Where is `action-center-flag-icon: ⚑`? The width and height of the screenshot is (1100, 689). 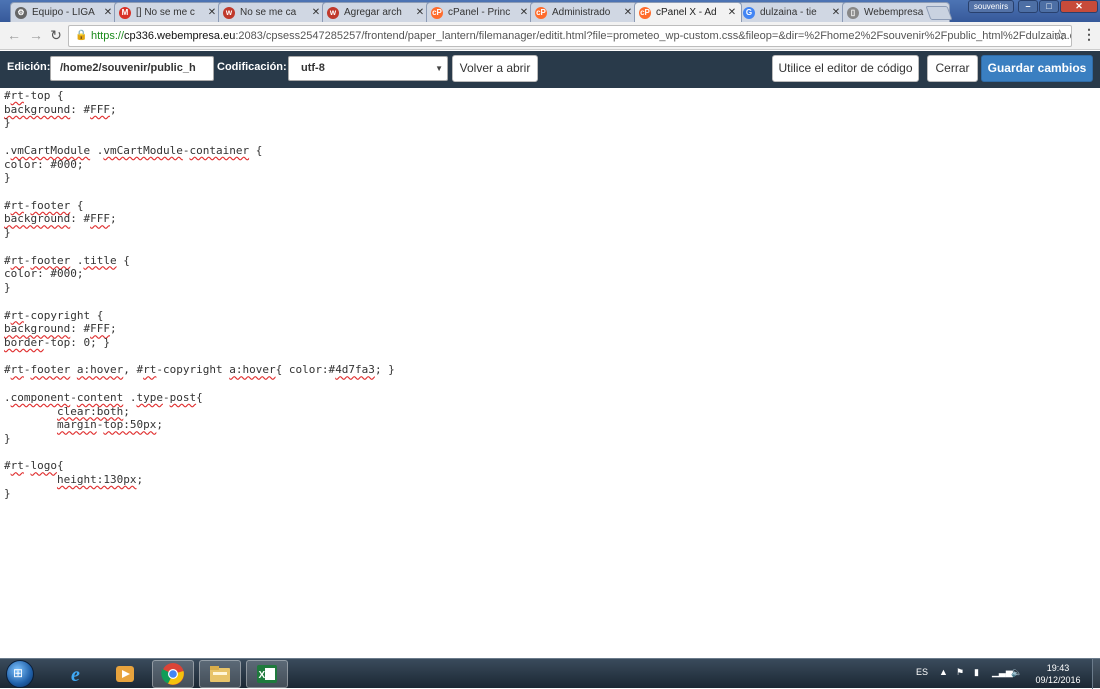
action-center-flag-icon: ⚑ is located at coordinates (960, 672).